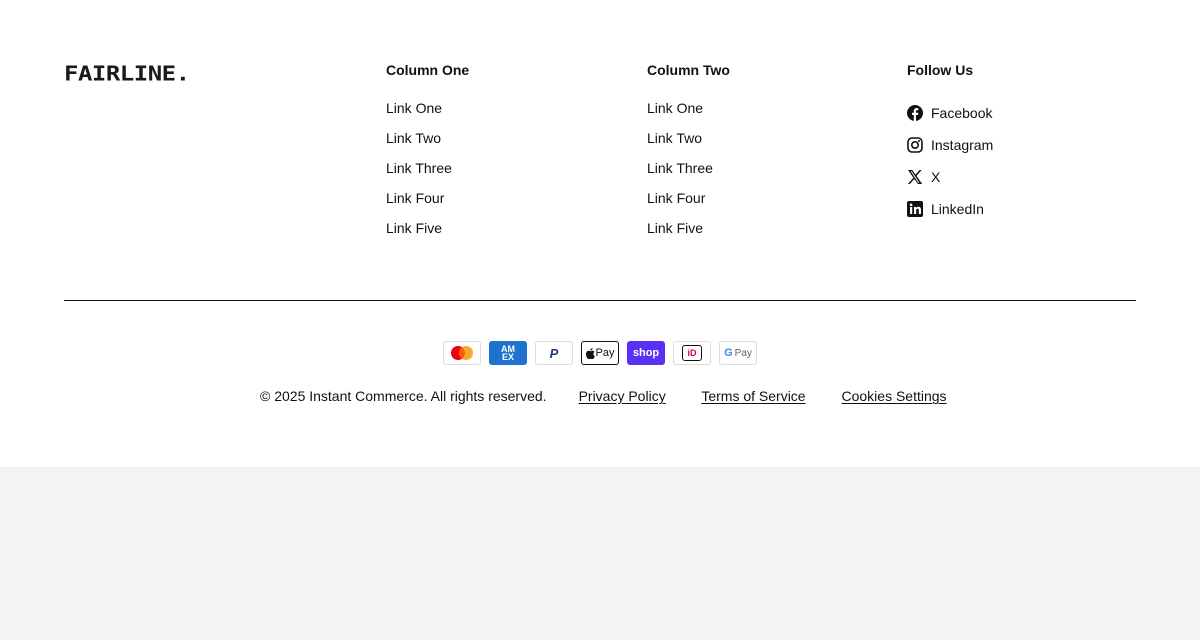  Describe the element at coordinates (462, 353) in the screenshot. I see `mastercard-icon` at that location.